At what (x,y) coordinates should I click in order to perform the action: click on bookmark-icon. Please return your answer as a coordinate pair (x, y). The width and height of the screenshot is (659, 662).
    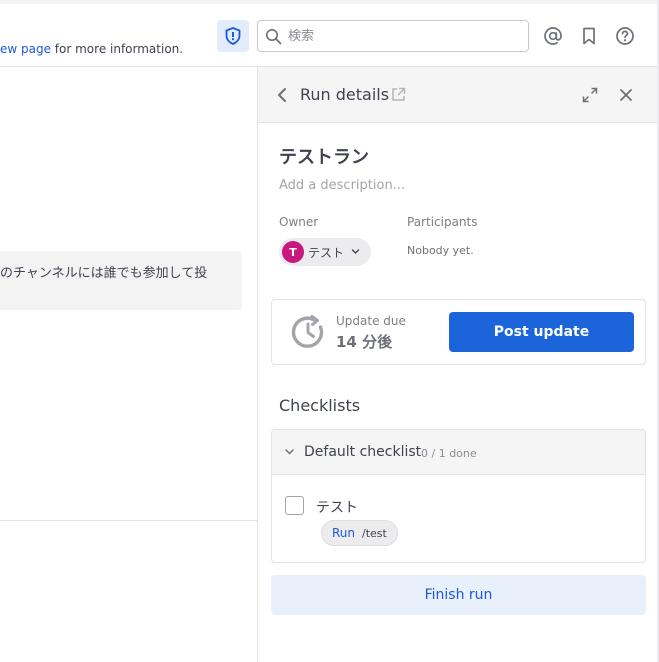
    Looking at the image, I should click on (589, 36).